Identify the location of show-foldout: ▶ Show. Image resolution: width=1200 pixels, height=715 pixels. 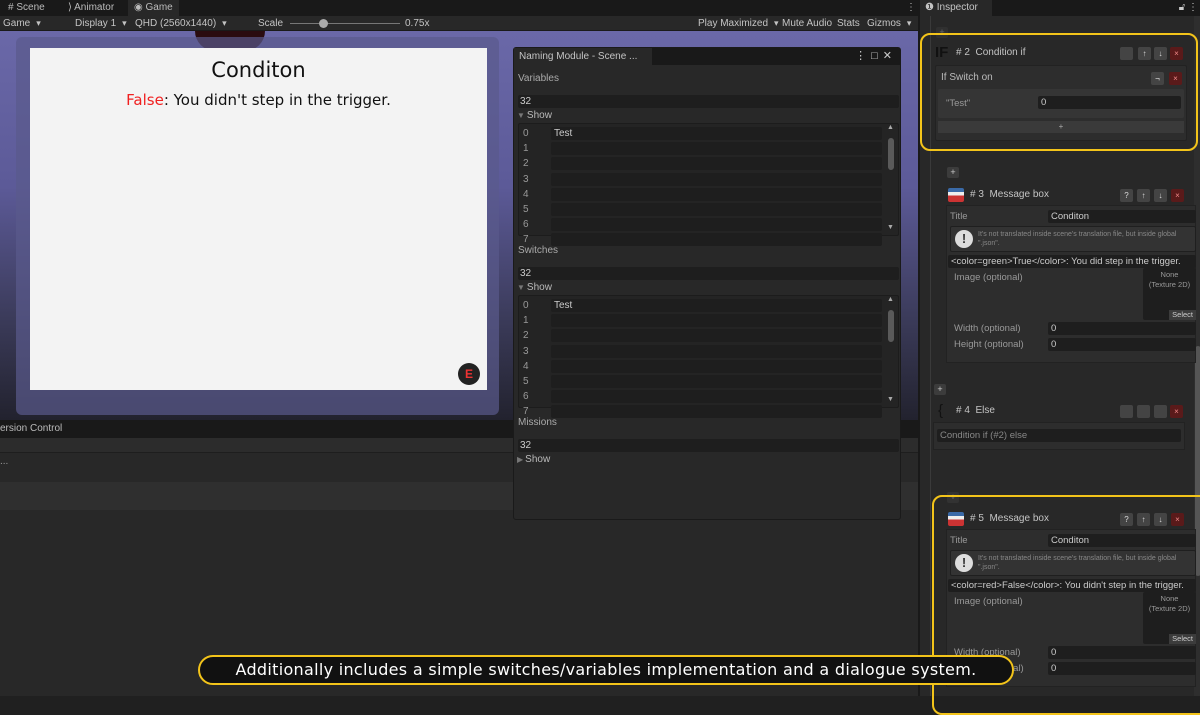
(533, 459).